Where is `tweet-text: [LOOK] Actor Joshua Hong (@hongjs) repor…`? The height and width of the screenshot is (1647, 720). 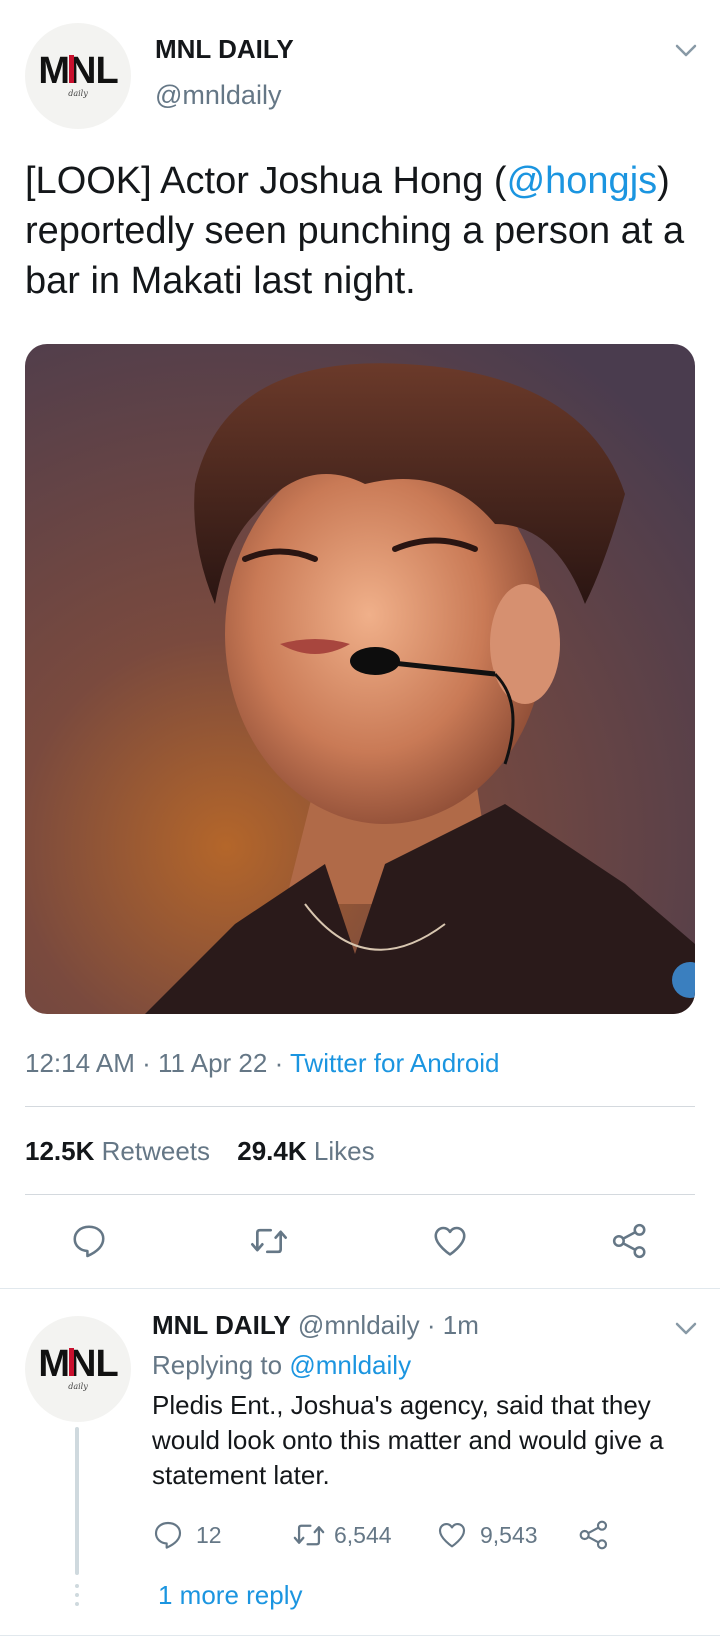
tweet-text: [LOOK] Actor Joshua Hong (@hongjs) repor… is located at coordinates (365, 231).